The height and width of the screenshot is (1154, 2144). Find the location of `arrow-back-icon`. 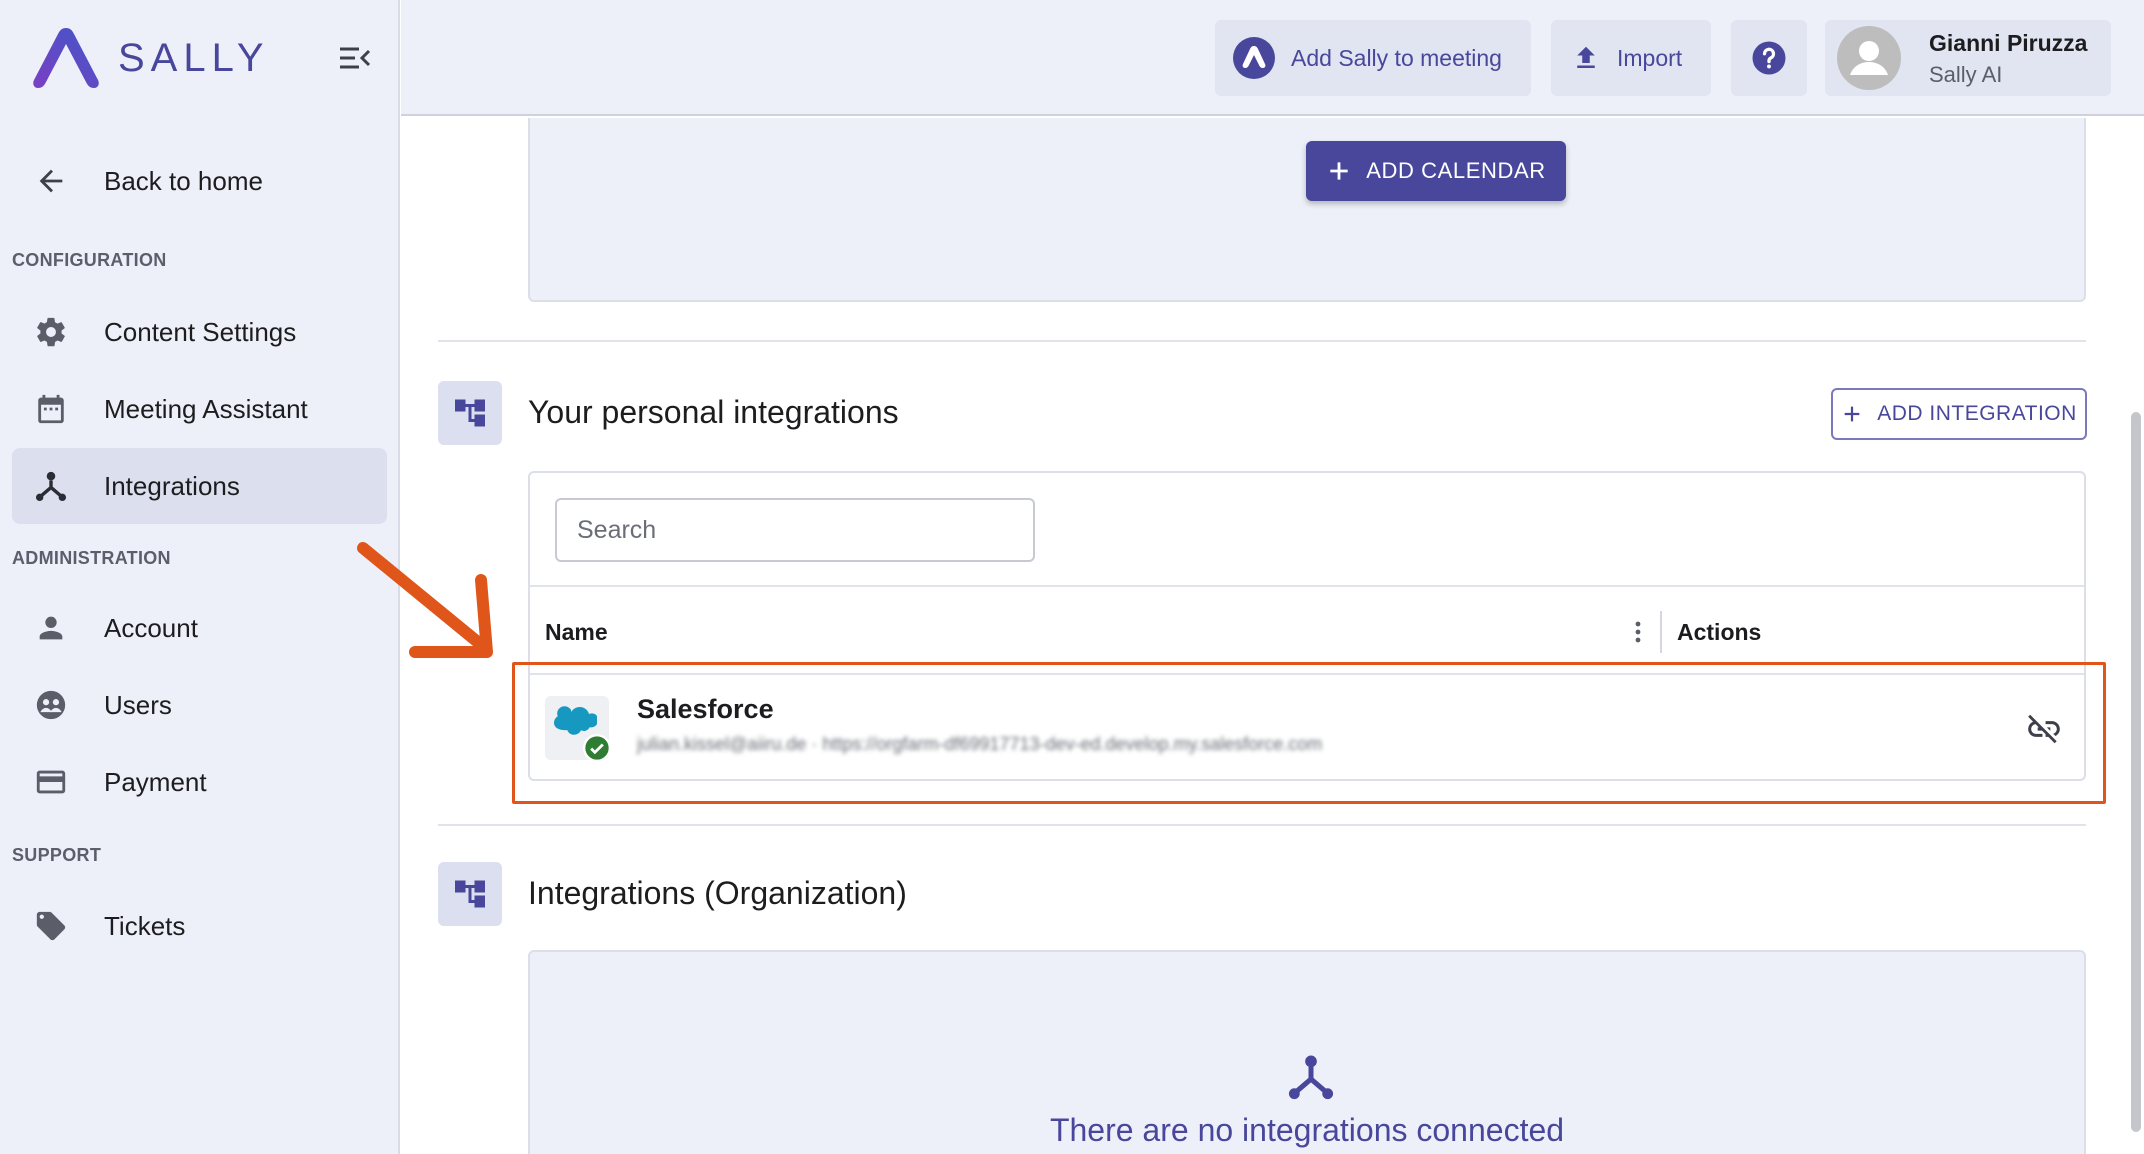

arrow-back-icon is located at coordinates (51, 181).